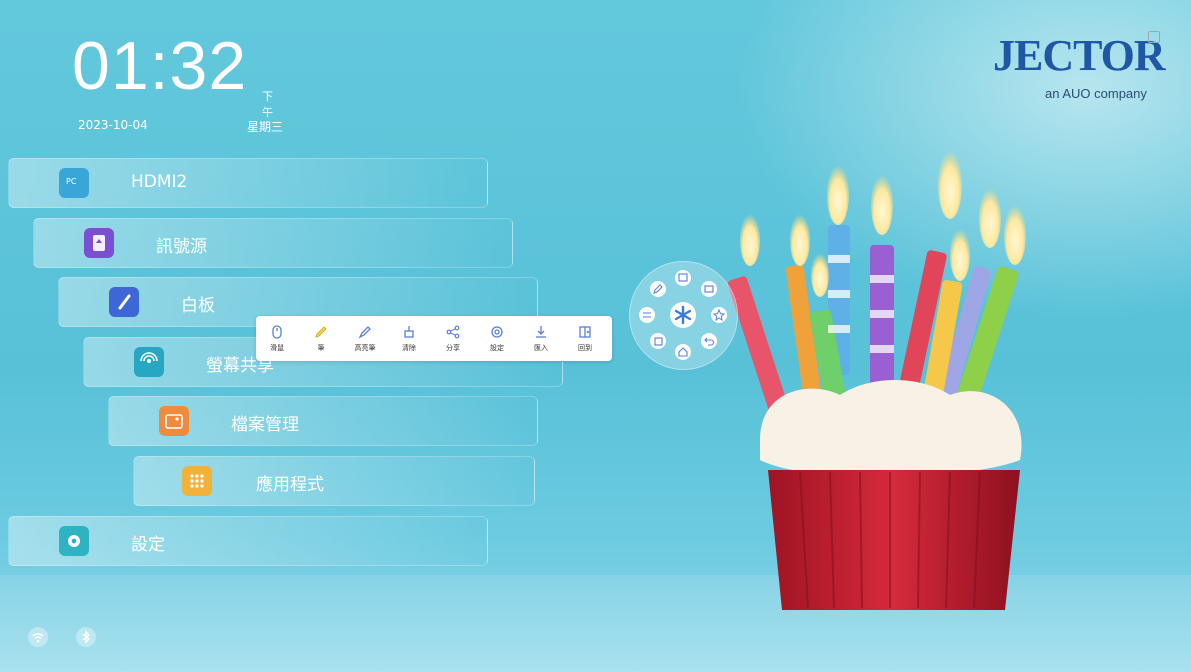 Image resolution: width=1191 pixels, height=671 pixels. Describe the element at coordinates (365, 348) in the screenshot. I see `tool-label: 高亮筆` at that location.